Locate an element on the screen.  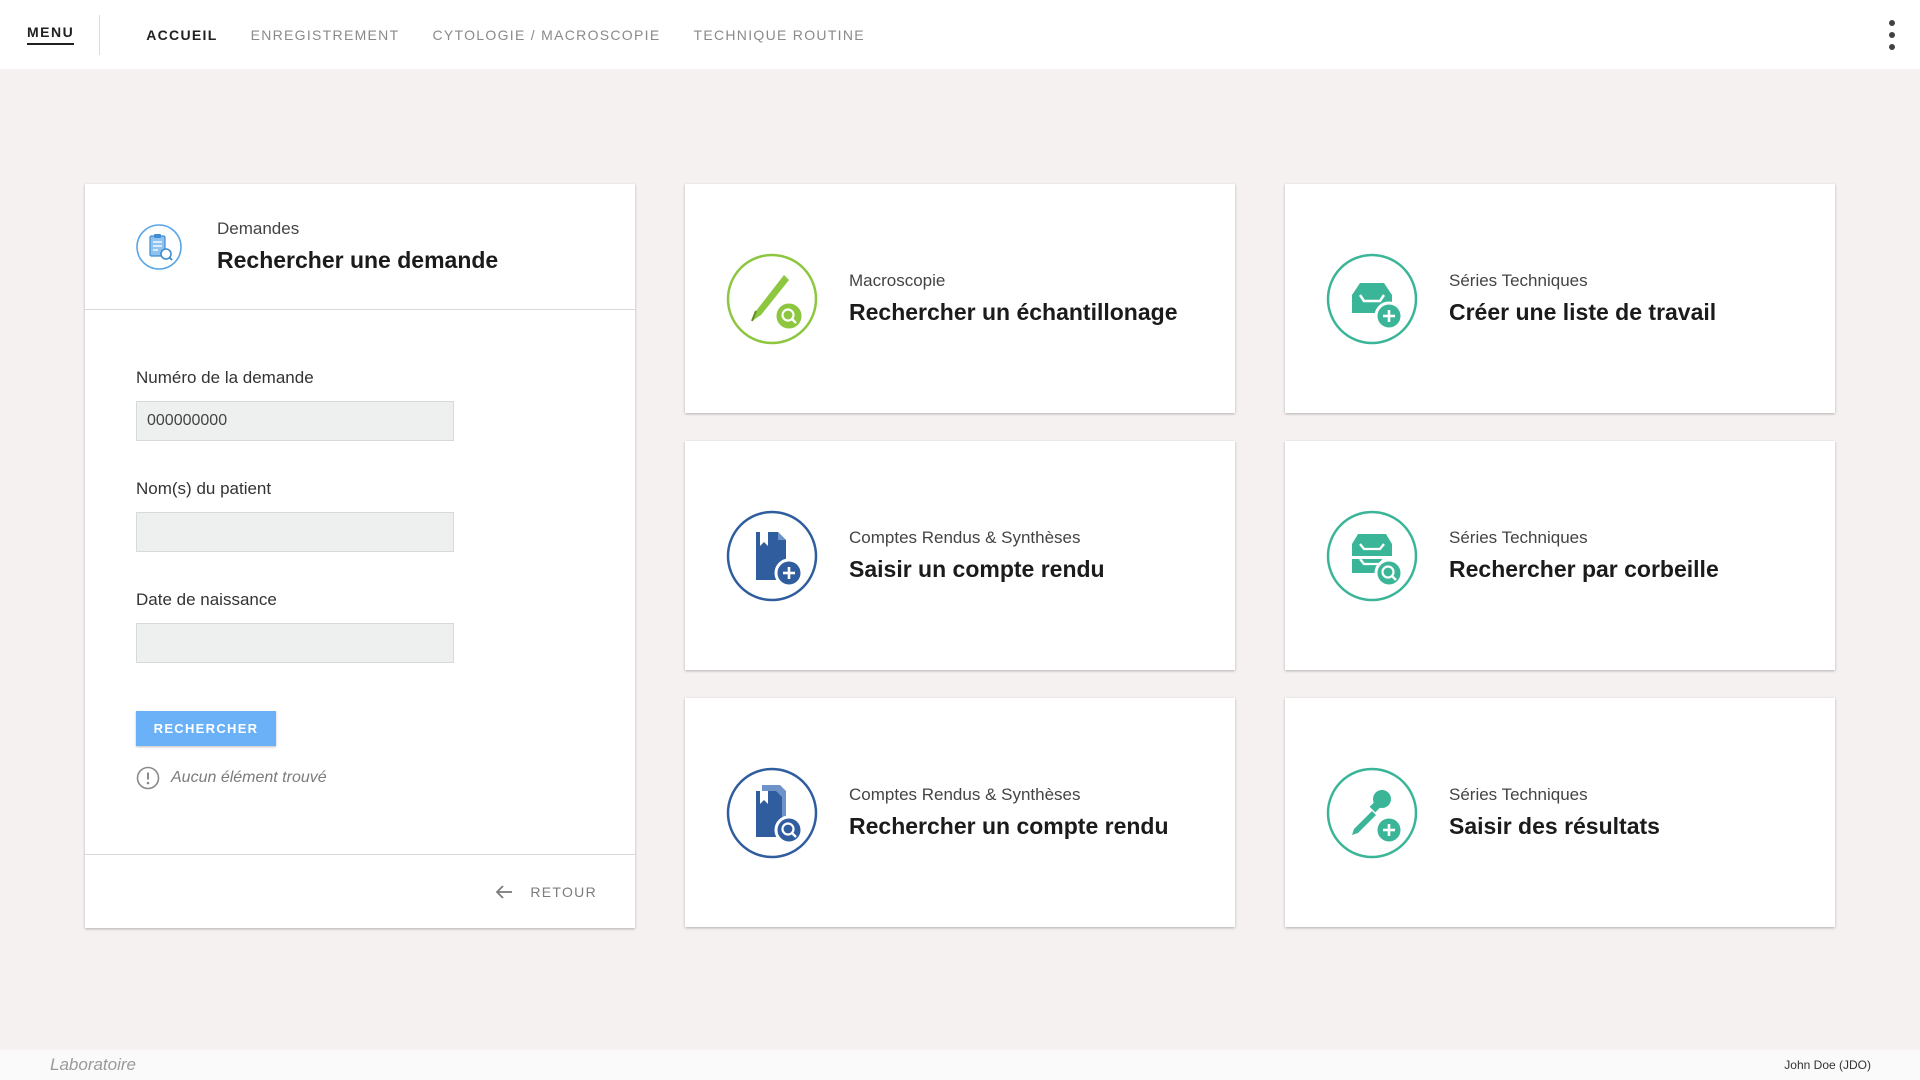
tile-title: Rechercher un compte rendu is located at coordinates (1009, 826).